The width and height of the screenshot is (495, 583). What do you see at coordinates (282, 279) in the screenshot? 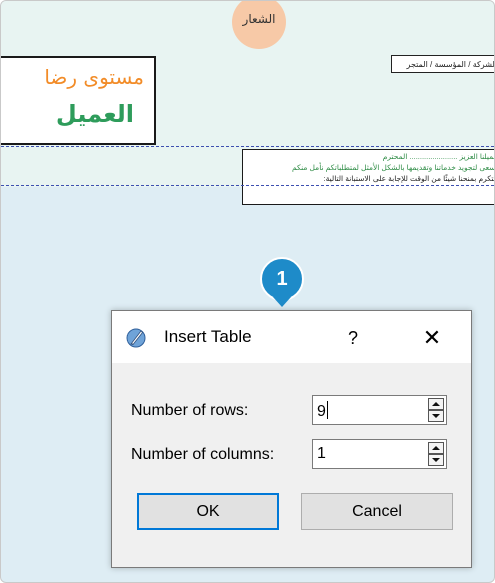
I see `step-callout: 1` at bounding box center [282, 279].